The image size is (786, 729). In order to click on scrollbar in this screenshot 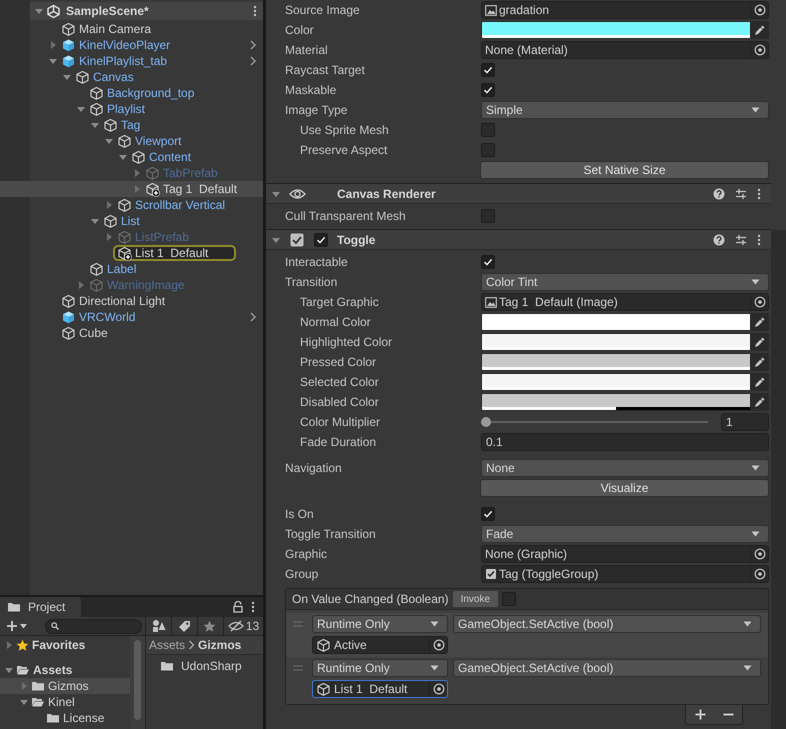, I will do `click(137, 682)`.